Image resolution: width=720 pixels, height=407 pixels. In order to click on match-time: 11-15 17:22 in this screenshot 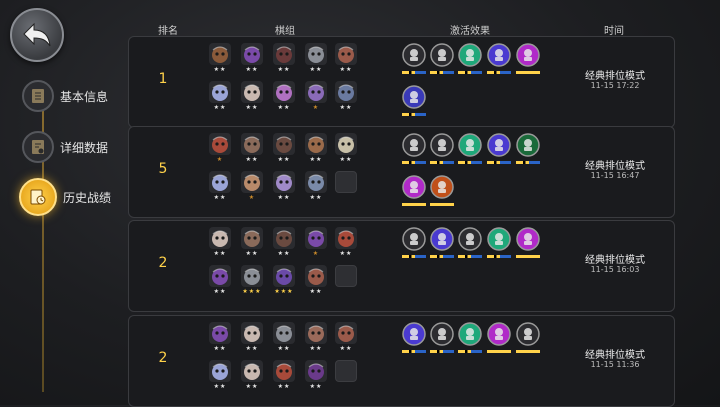, I will do `click(615, 85)`.